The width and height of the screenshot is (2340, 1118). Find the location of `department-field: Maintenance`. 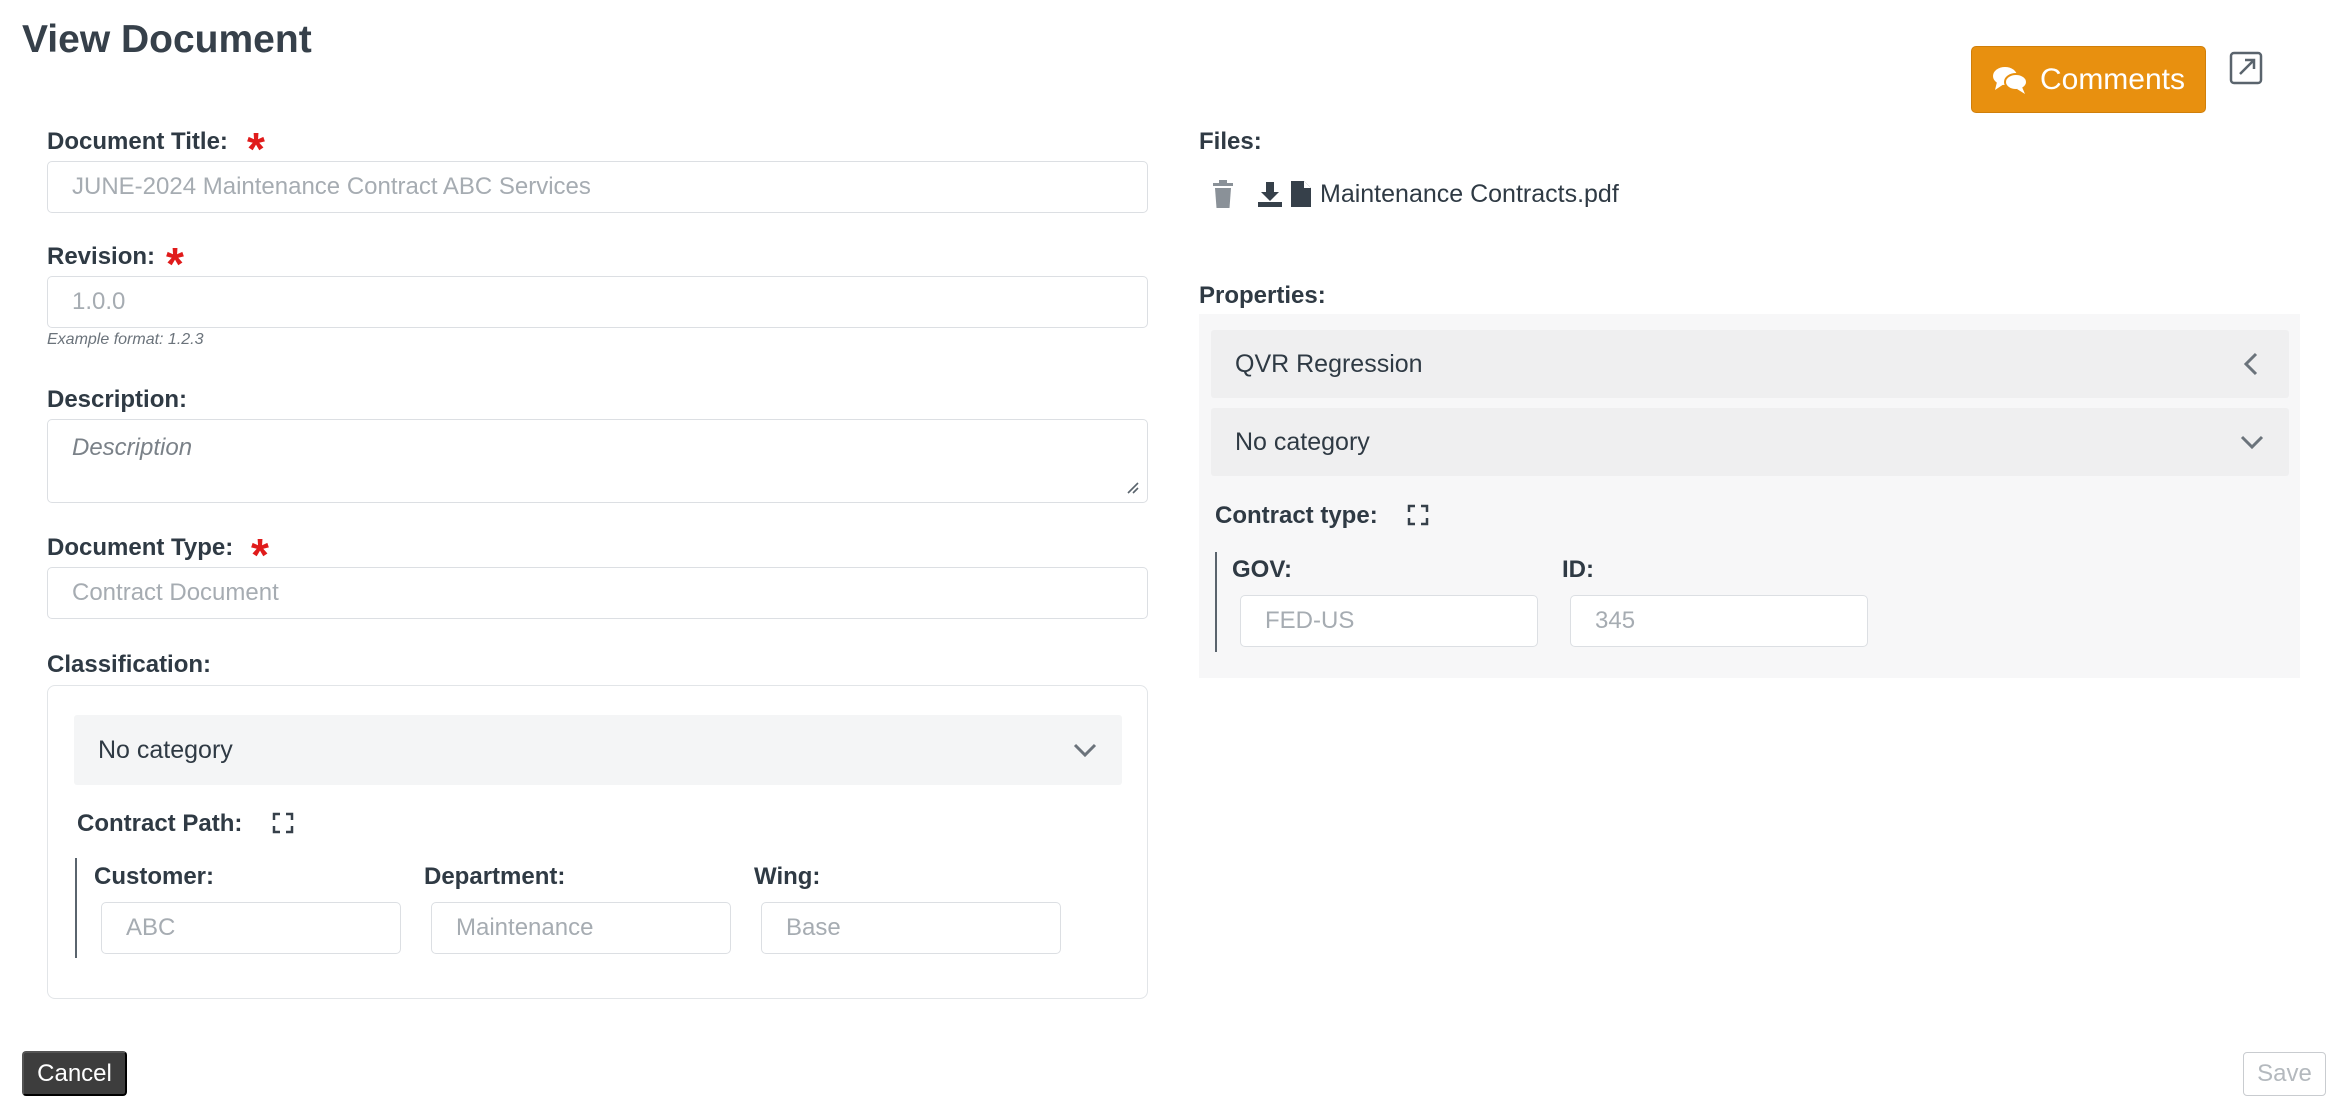

department-field: Maintenance is located at coordinates (581, 928).